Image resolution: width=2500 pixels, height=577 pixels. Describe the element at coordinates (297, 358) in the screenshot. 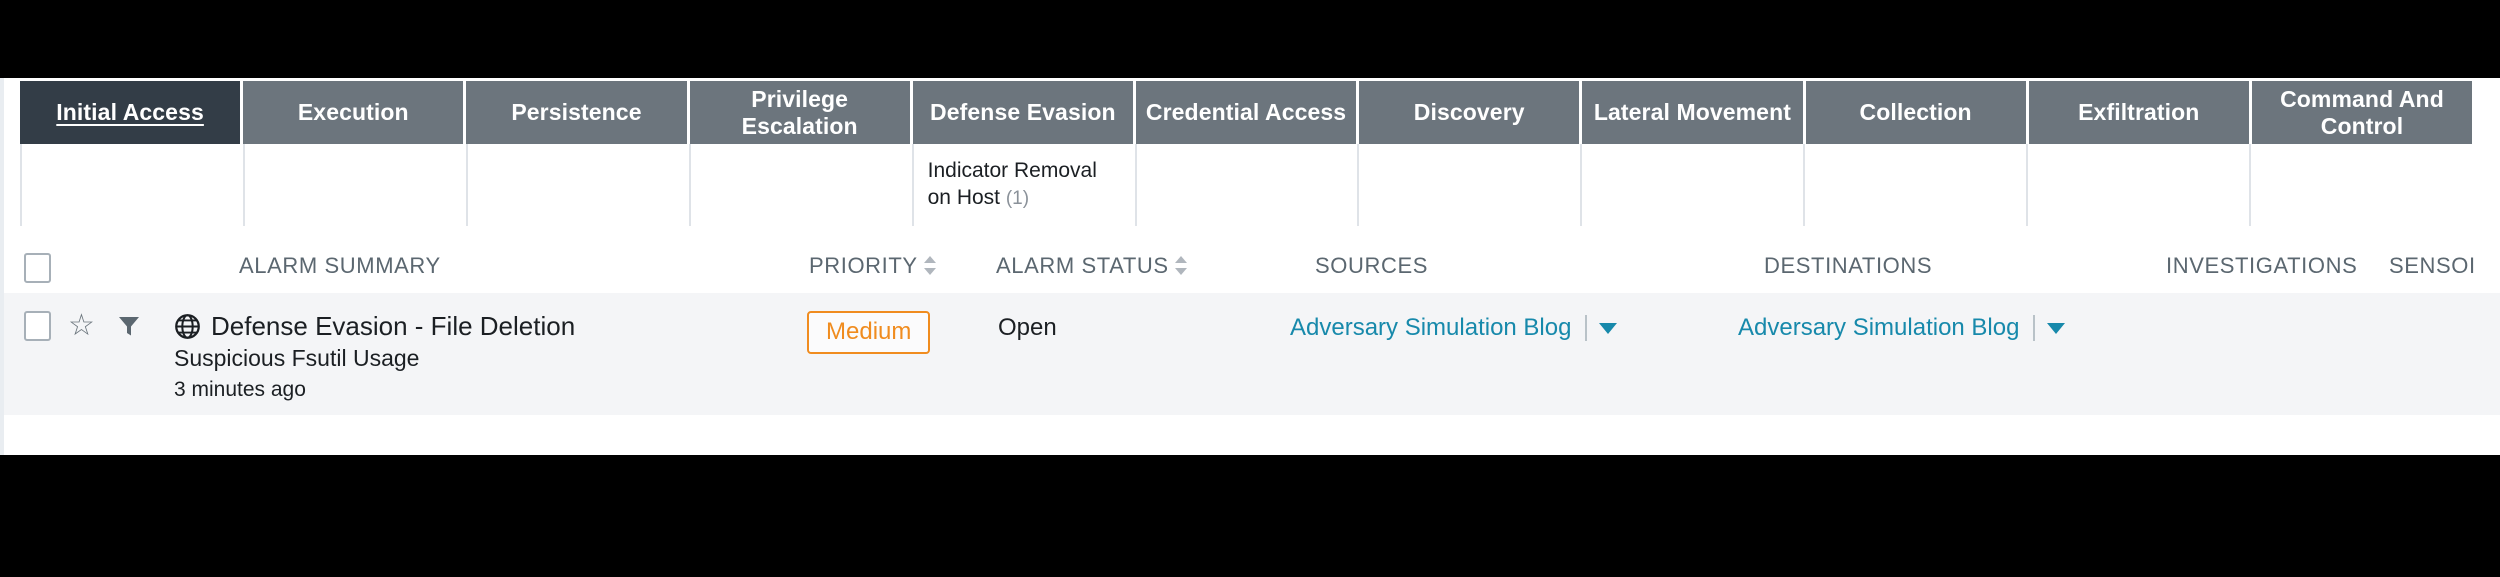

I see `alarm-subtitle: Suspicious Fsutil Usage` at that location.